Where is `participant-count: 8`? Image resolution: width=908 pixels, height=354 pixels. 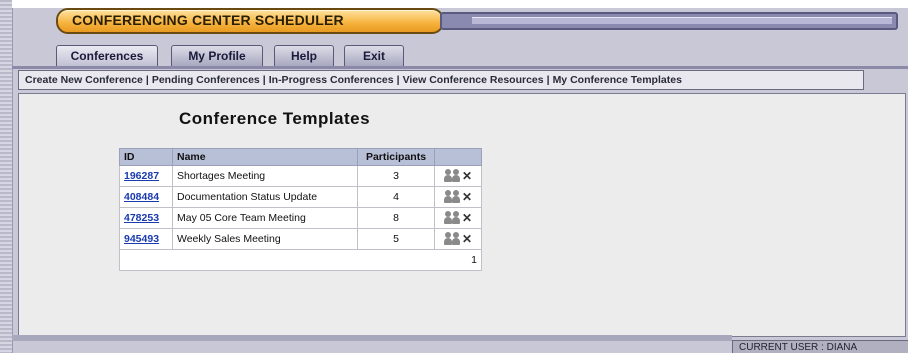 participant-count: 8 is located at coordinates (396, 218).